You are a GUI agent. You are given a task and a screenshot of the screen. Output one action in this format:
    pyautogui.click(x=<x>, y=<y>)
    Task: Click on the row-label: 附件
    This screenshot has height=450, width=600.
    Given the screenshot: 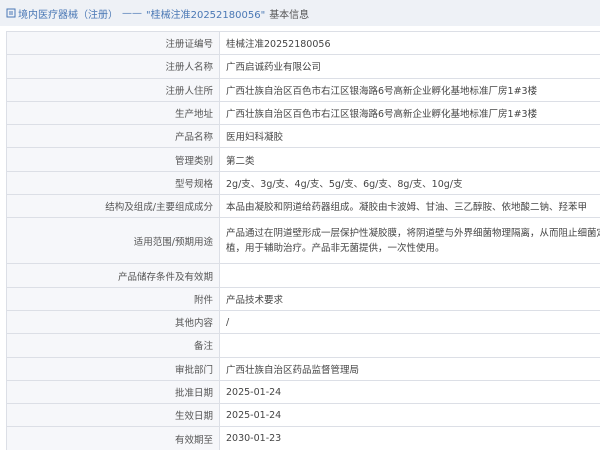 What is the action you would take?
    pyautogui.click(x=113, y=298)
    